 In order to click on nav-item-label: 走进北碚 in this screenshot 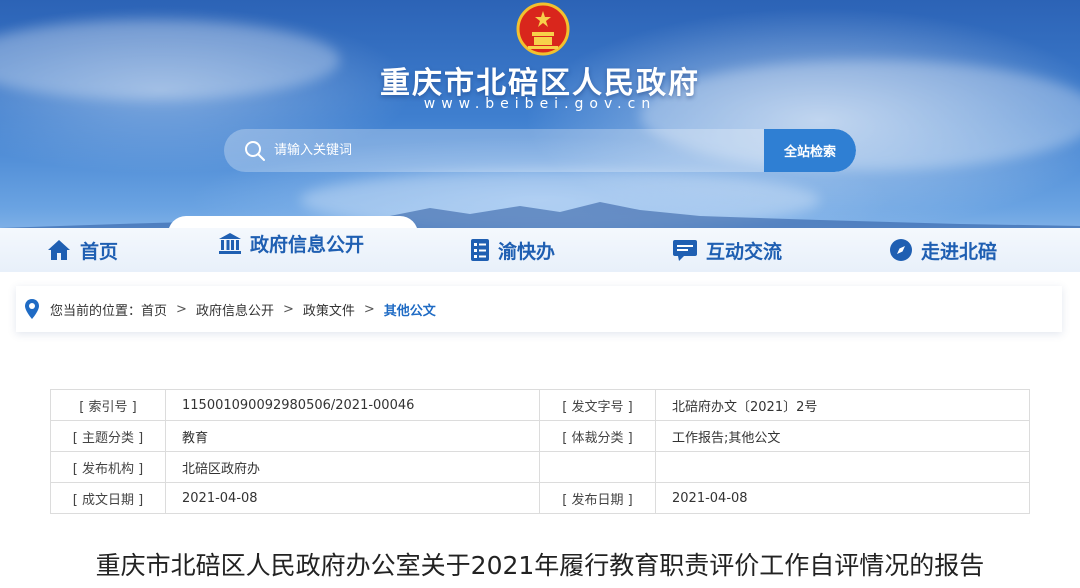, I will do `click(959, 251)`.